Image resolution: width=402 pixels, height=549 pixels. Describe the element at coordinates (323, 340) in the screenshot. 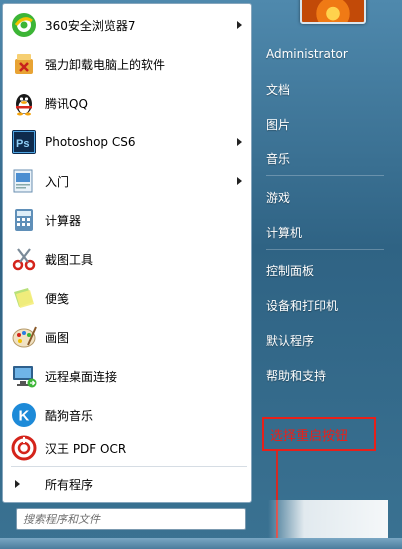

I see `right-item-default-programs: 默认程序` at that location.